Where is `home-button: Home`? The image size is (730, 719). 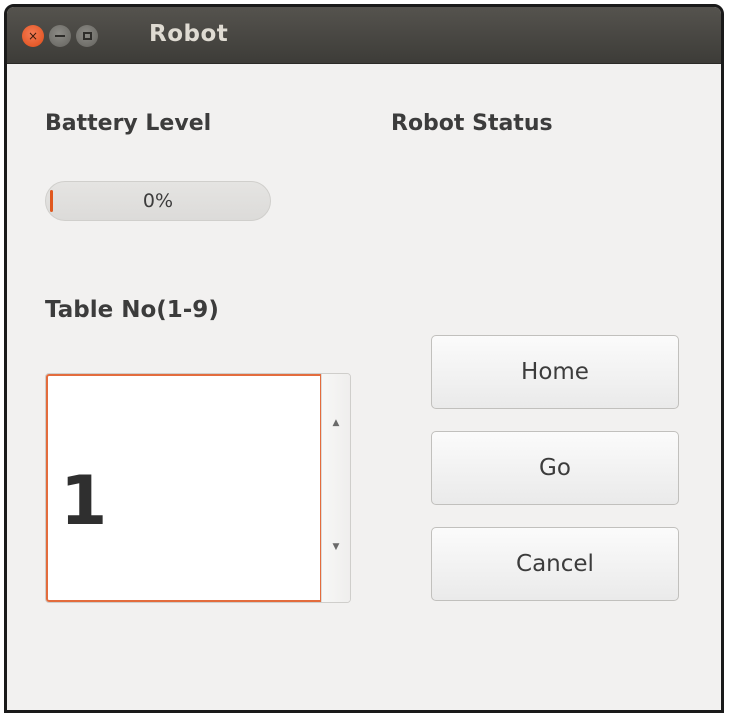 home-button: Home is located at coordinates (555, 372).